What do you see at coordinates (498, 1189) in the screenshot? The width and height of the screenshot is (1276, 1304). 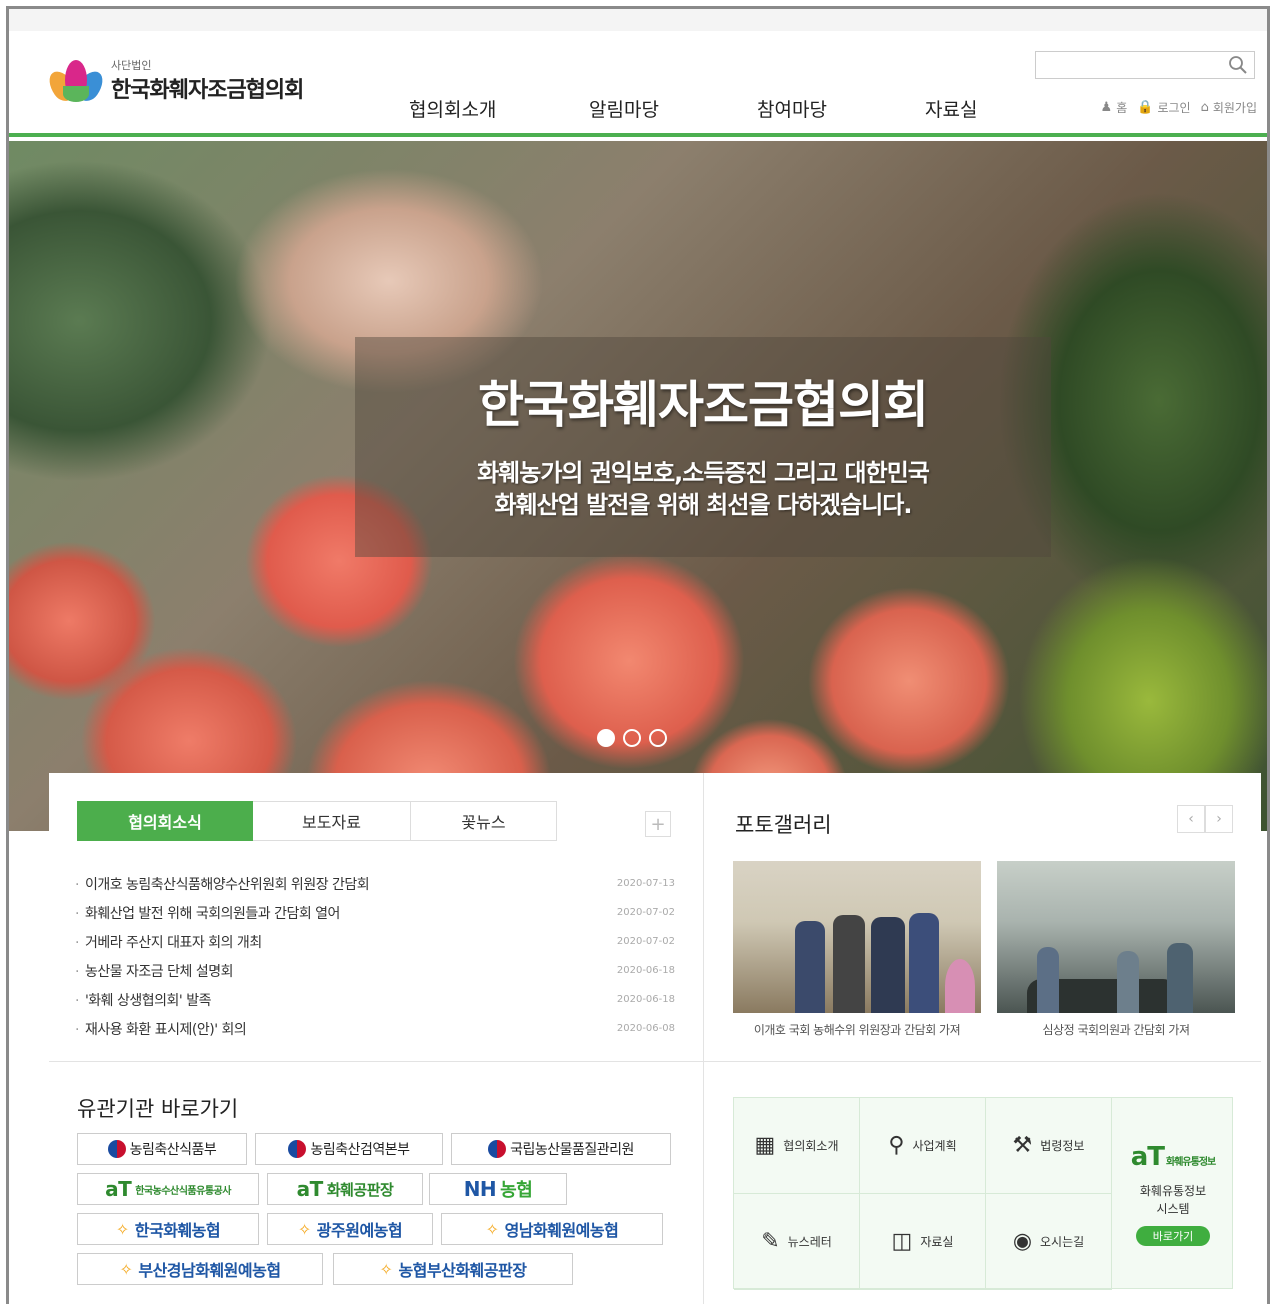 I see `link-nh-bank: NH 농협` at bounding box center [498, 1189].